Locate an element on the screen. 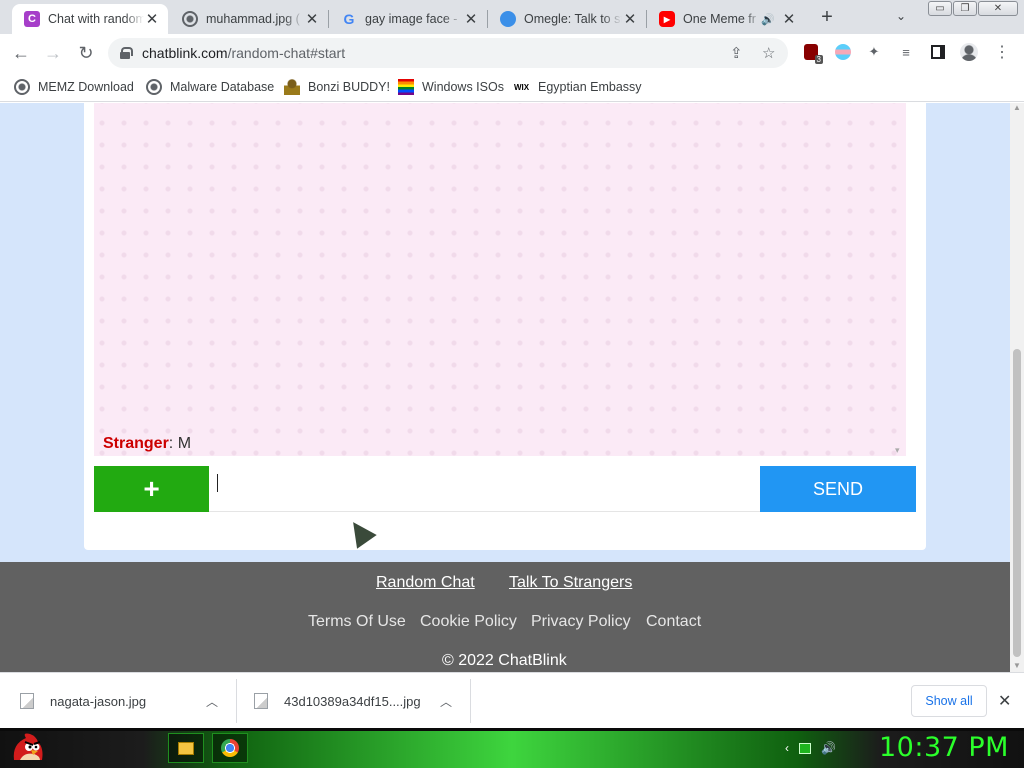 Image resolution: width=1024 pixels, height=768 pixels. stranger-label: Stranger is located at coordinates (136, 443).